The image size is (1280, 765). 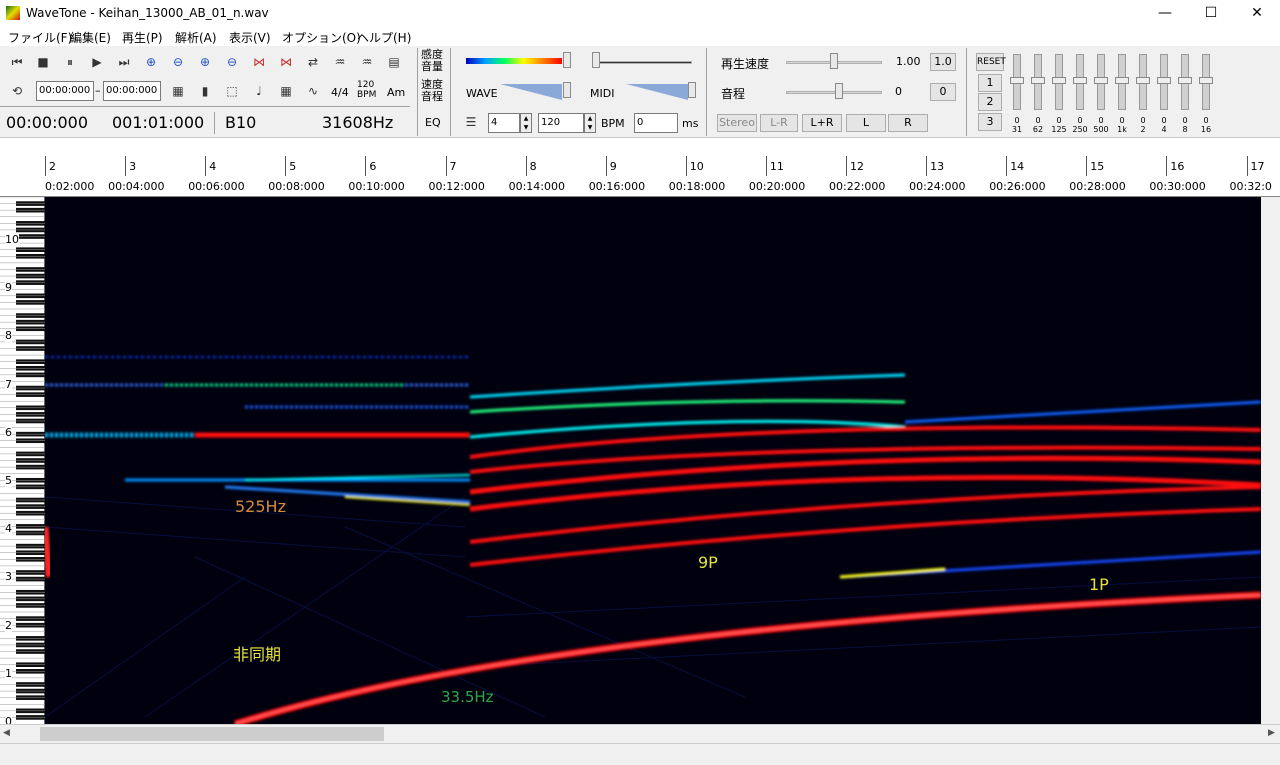 I want to click on ruler-measure: 8, so click(x=533, y=166).